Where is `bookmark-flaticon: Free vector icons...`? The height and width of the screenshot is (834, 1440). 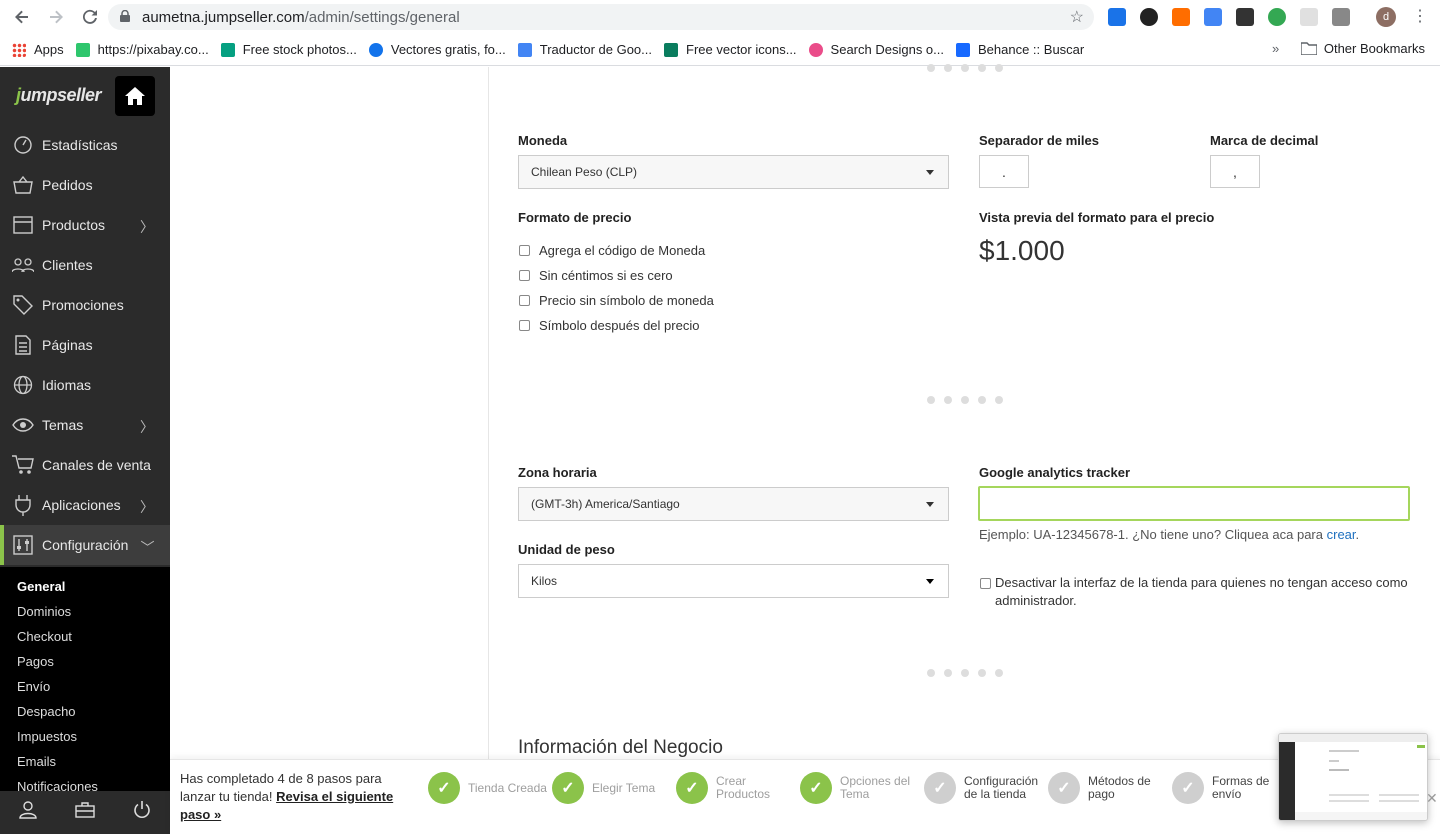 bookmark-flaticon: Free vector icons... is located at coordinates (730, 49).